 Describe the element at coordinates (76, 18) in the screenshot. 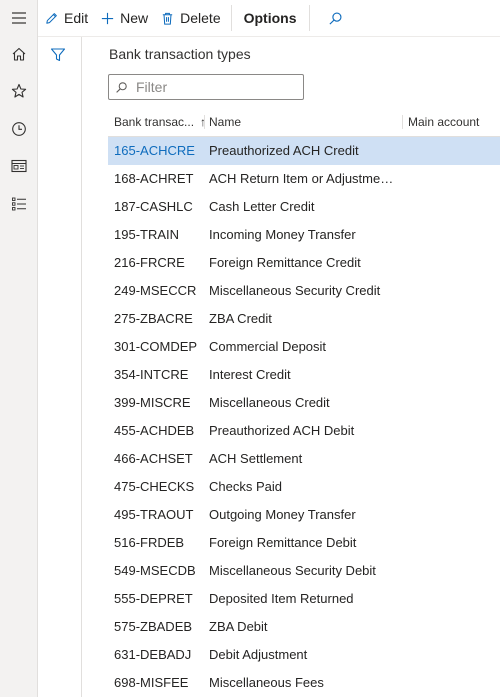

I see `edit-label: Edit` at that location.